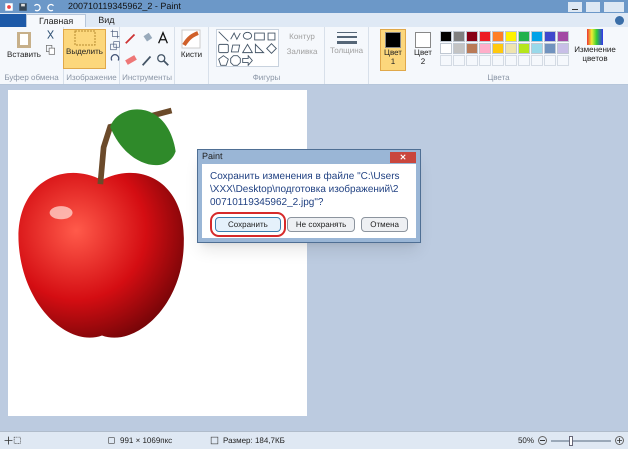  Describe the element at coordinates (571, 441) in the screenshot. I see `slider-thumb` at that location.